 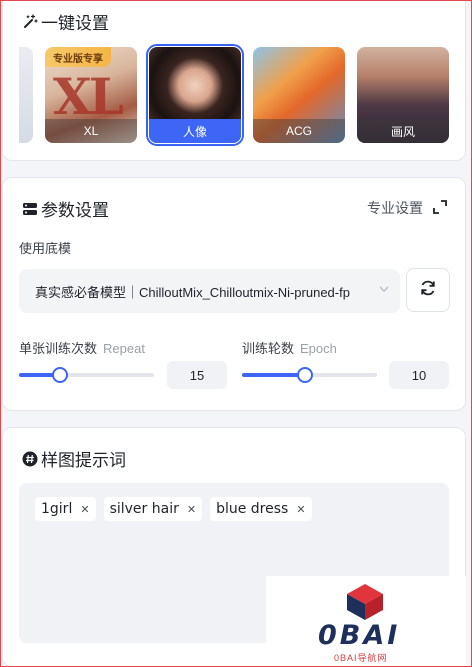 What do you see at coordinates (419, 375) in the screenshot?
I see `epoch-value-input: 10` at bounding box center [419, 375].